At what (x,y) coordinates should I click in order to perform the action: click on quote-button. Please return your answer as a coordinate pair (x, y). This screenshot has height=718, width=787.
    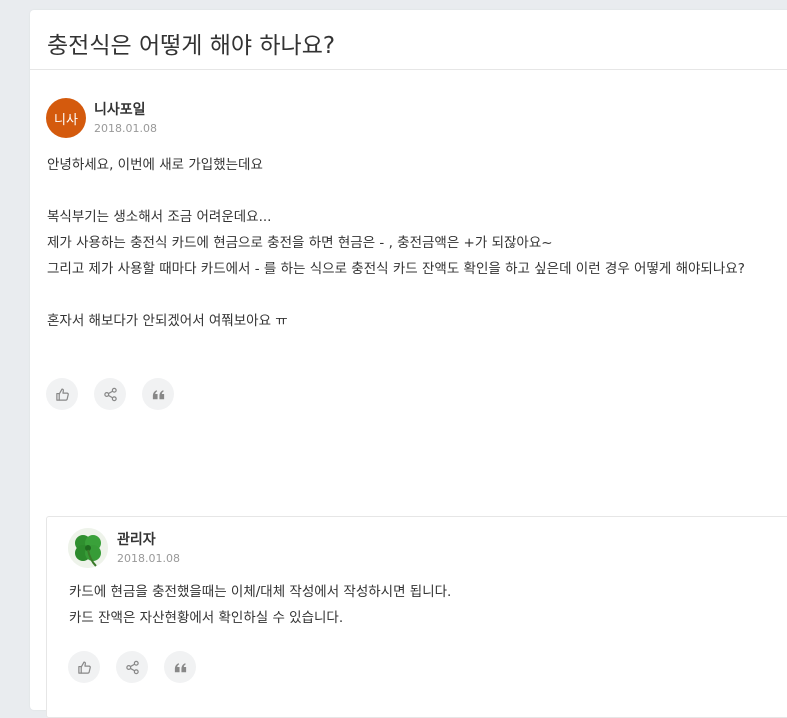
    Looking at the image, I should click on (158, 394).